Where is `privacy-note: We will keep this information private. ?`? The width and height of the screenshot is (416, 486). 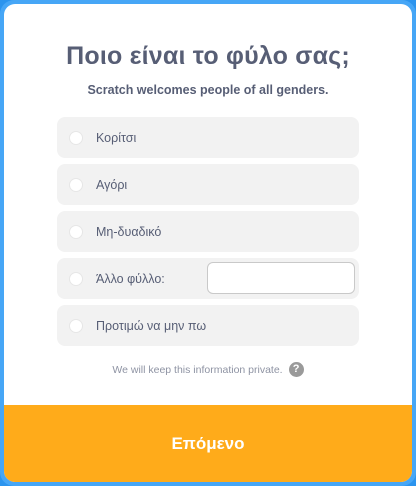 privacy-note: We will keep this information private. ? is located at coordinates (208, 369).